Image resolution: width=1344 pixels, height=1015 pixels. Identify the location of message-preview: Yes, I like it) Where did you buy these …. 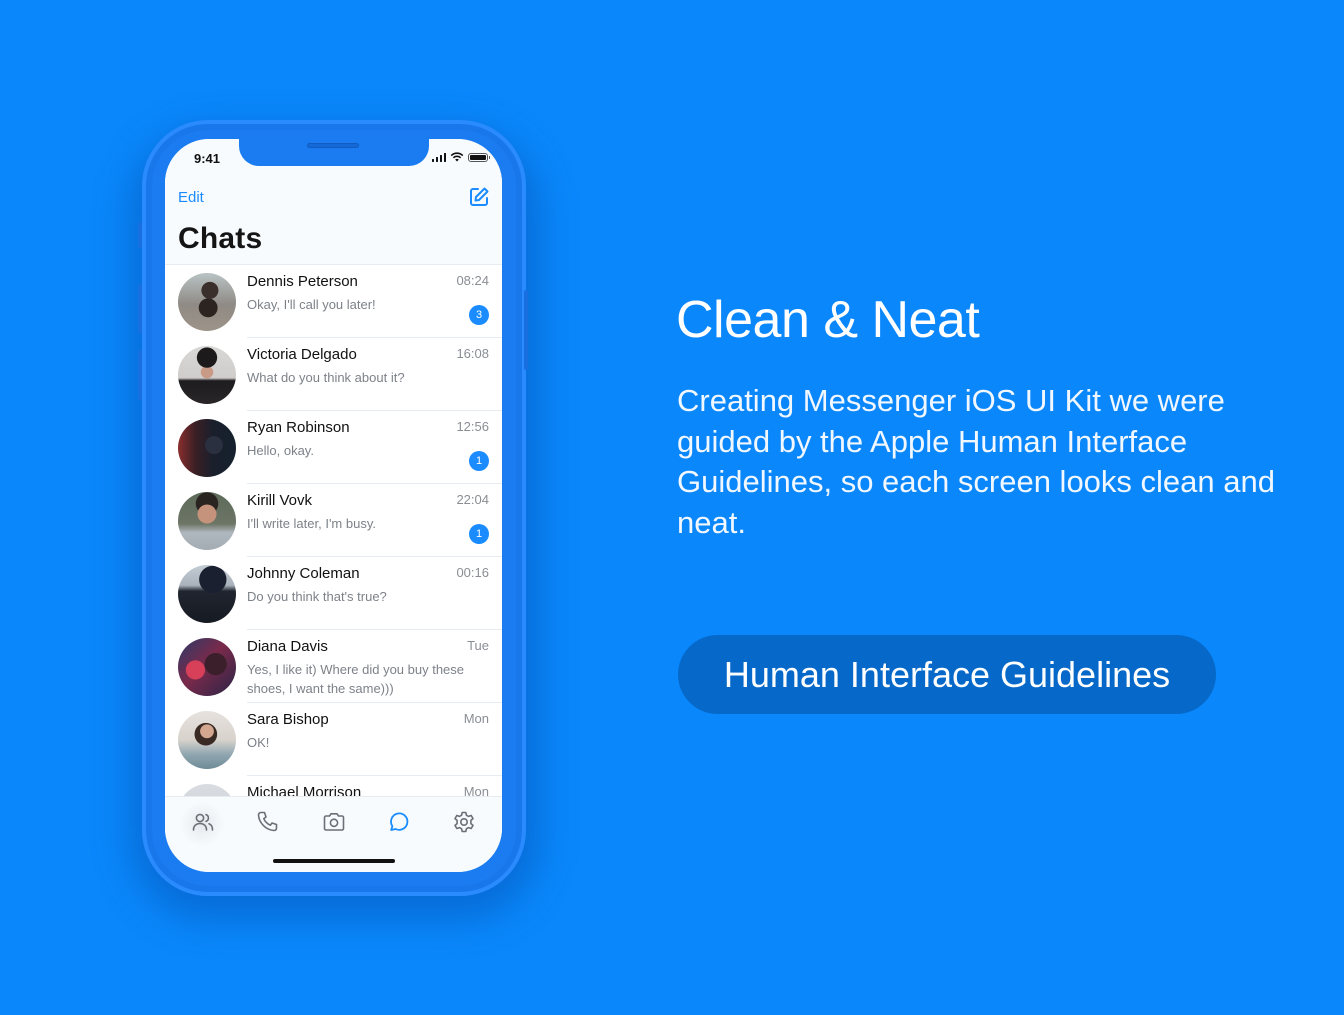
(356, 679).